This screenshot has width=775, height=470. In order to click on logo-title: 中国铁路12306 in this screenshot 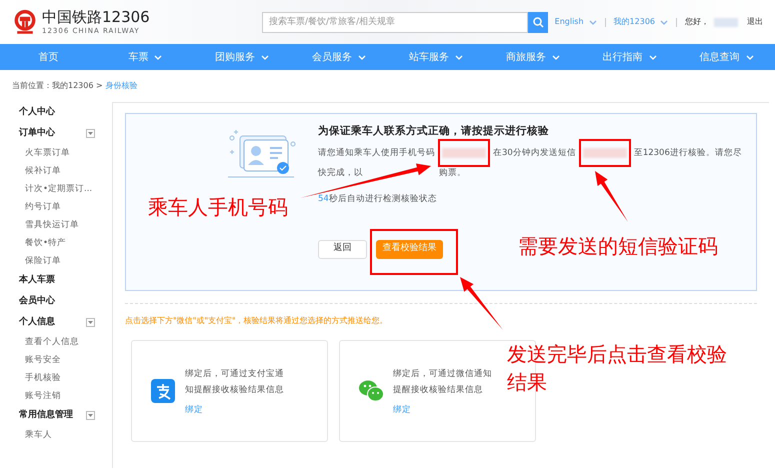, I will do `click(96, 17)`.